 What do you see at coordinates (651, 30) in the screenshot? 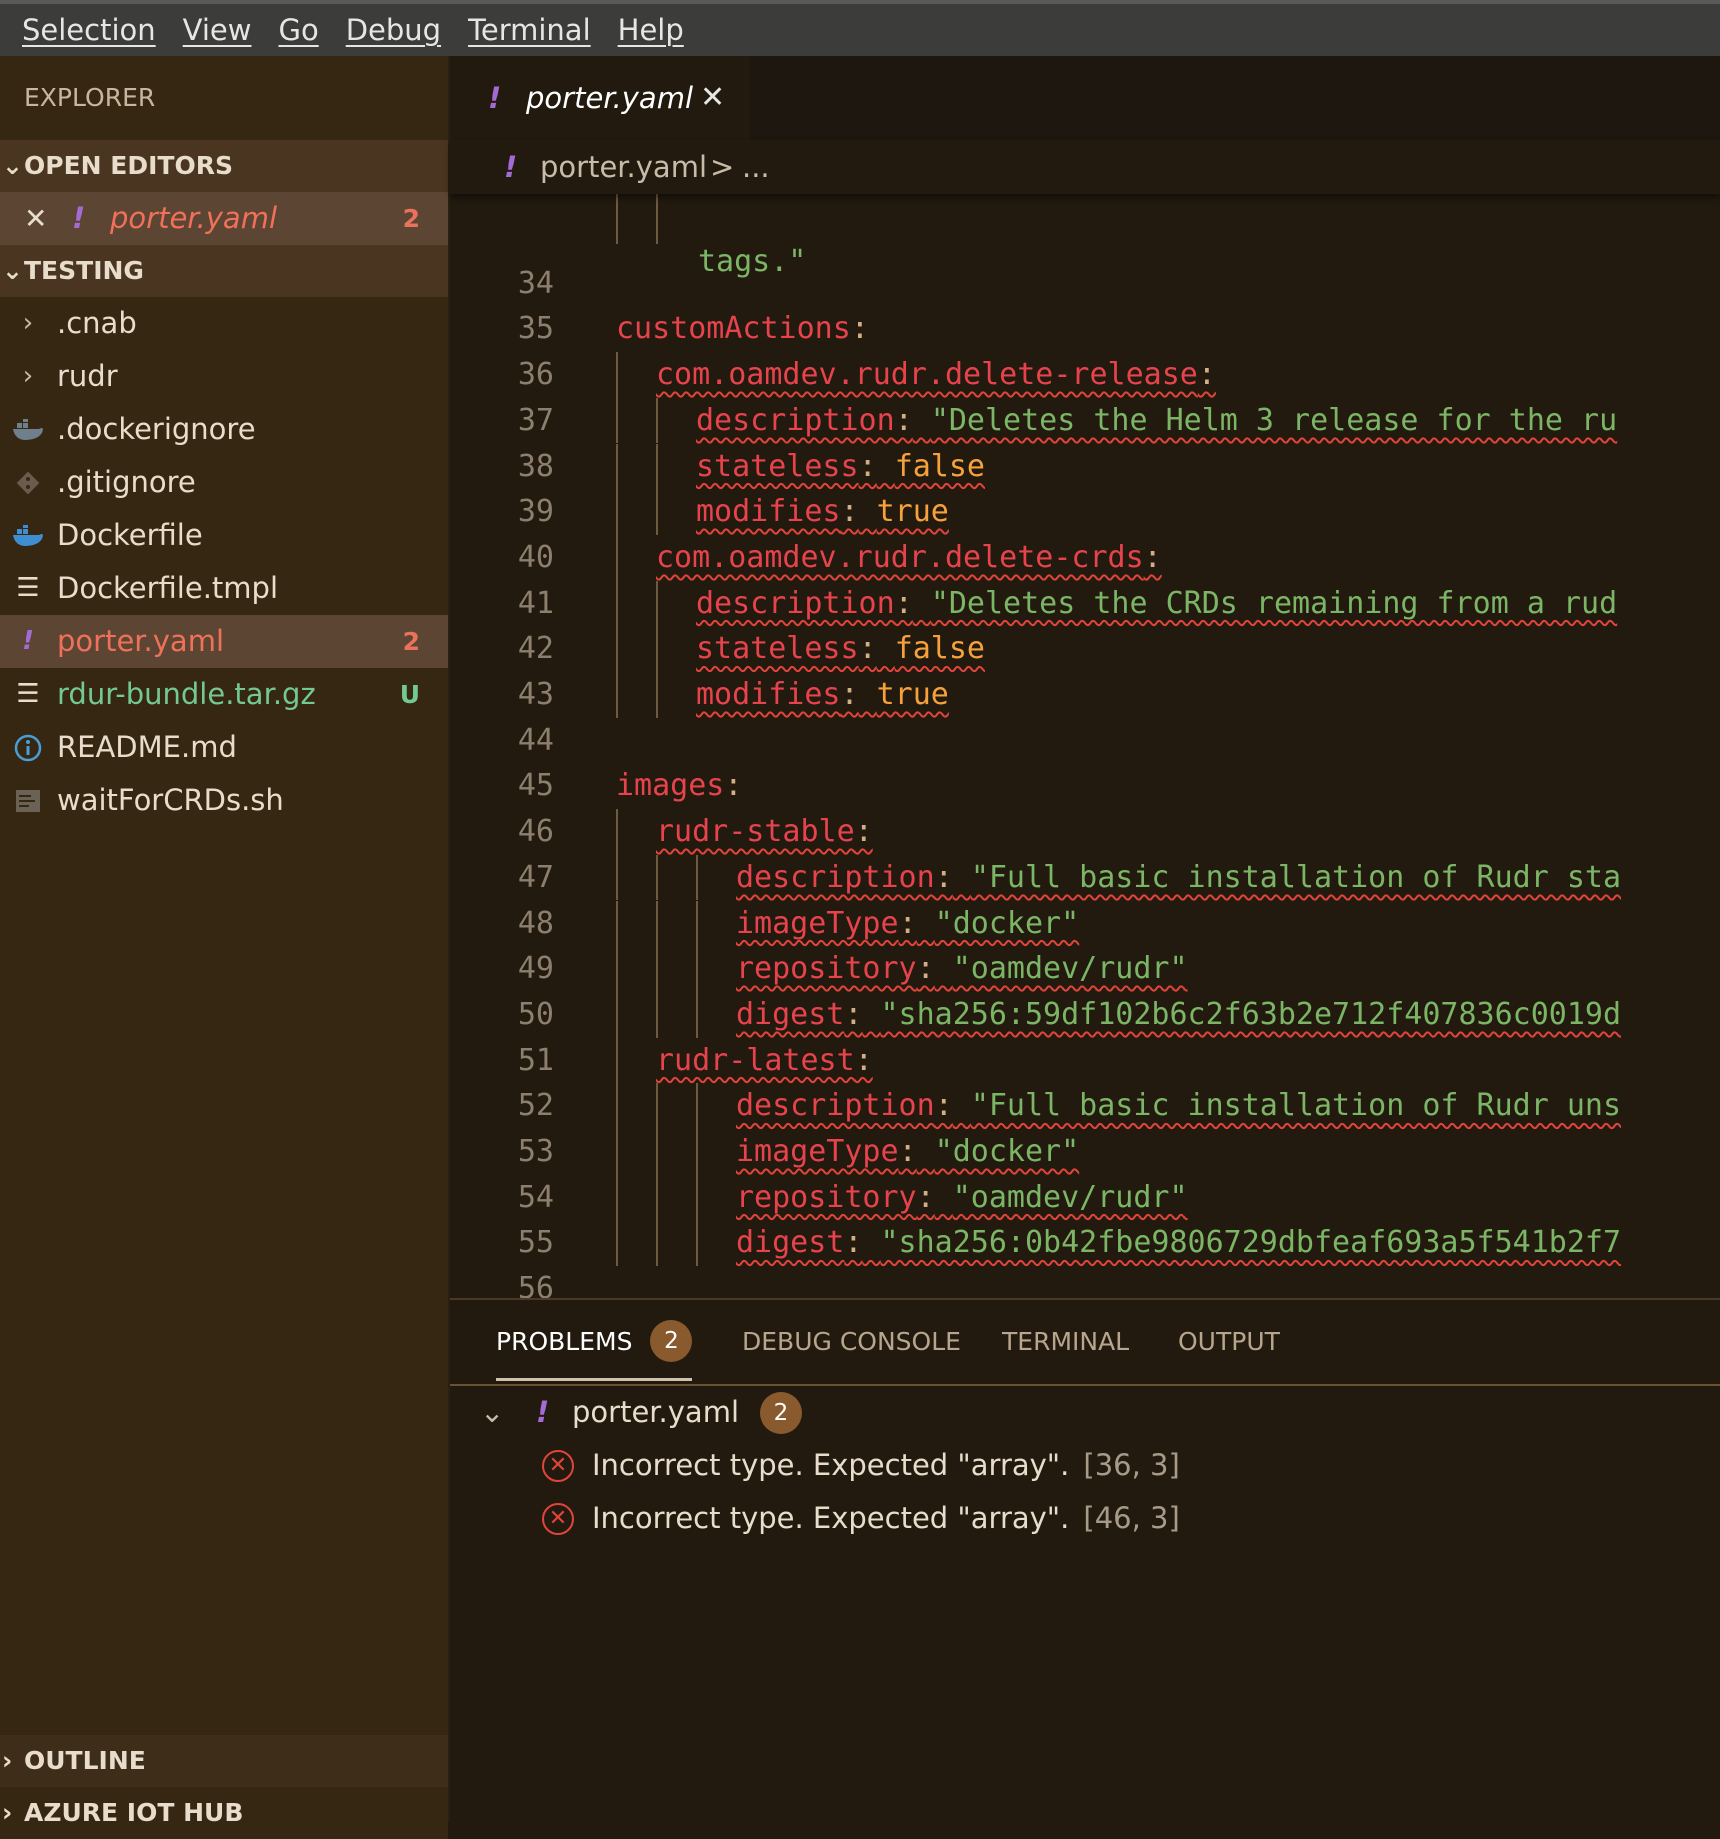
I see `menu-help: Help` at bounding box center [651, 30].